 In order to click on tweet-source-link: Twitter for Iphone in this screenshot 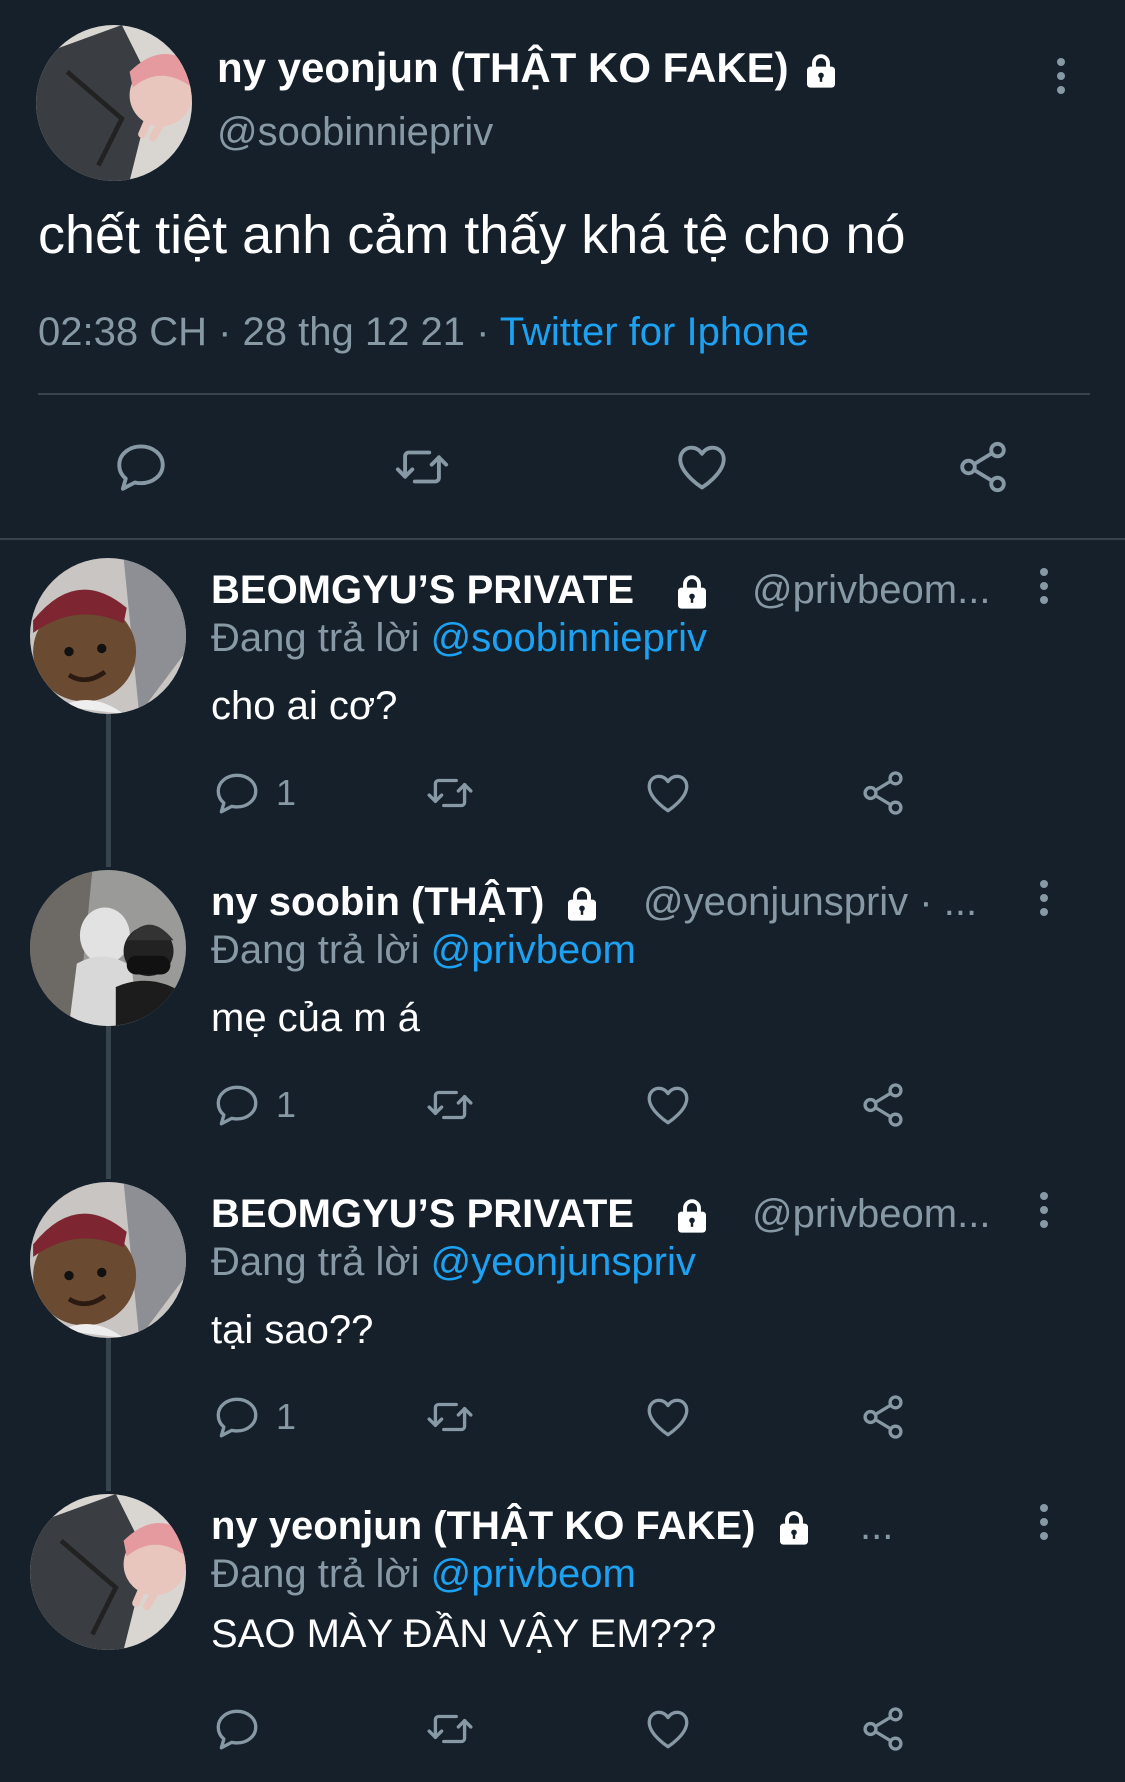, I will do `click(654, 332)`.